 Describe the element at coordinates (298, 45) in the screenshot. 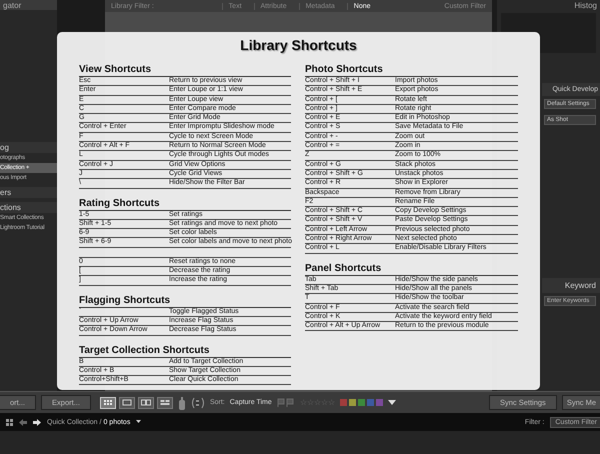

I see `dialog-title: Library Shortcuts` at that location.